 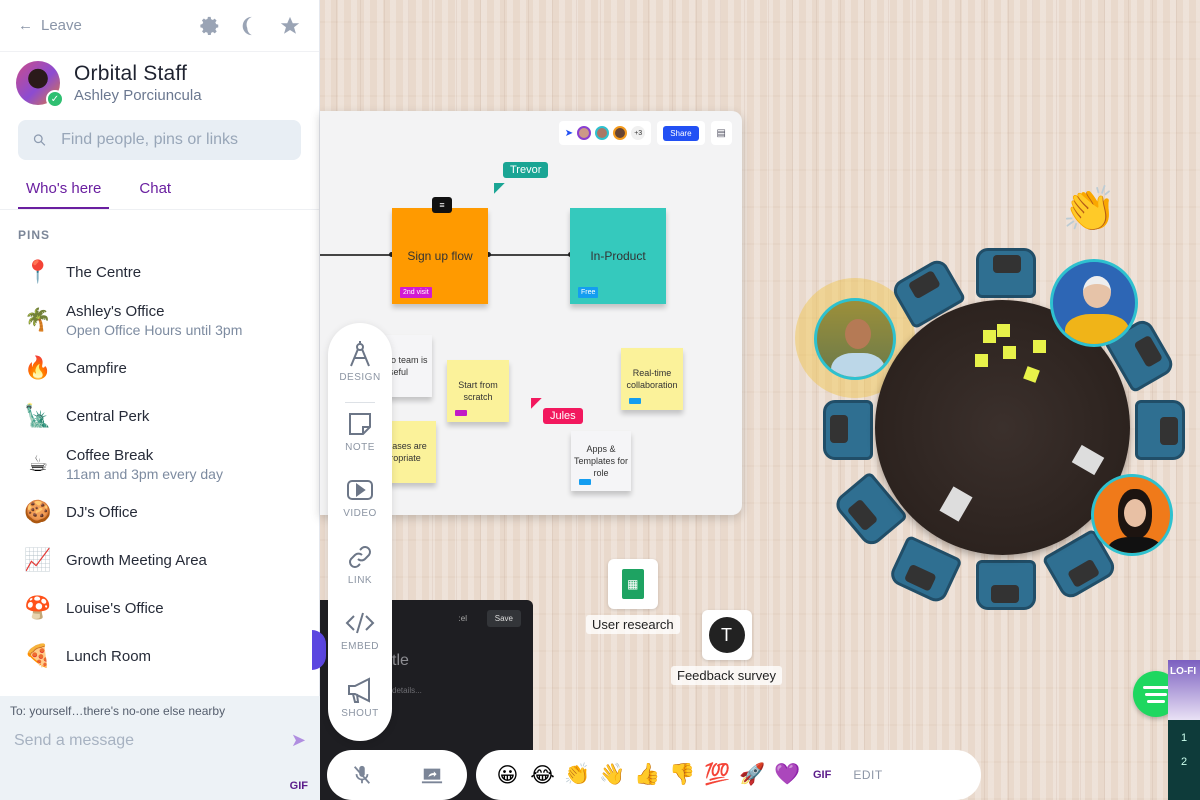 I want to click on chair, so click(x=1006, y=585).